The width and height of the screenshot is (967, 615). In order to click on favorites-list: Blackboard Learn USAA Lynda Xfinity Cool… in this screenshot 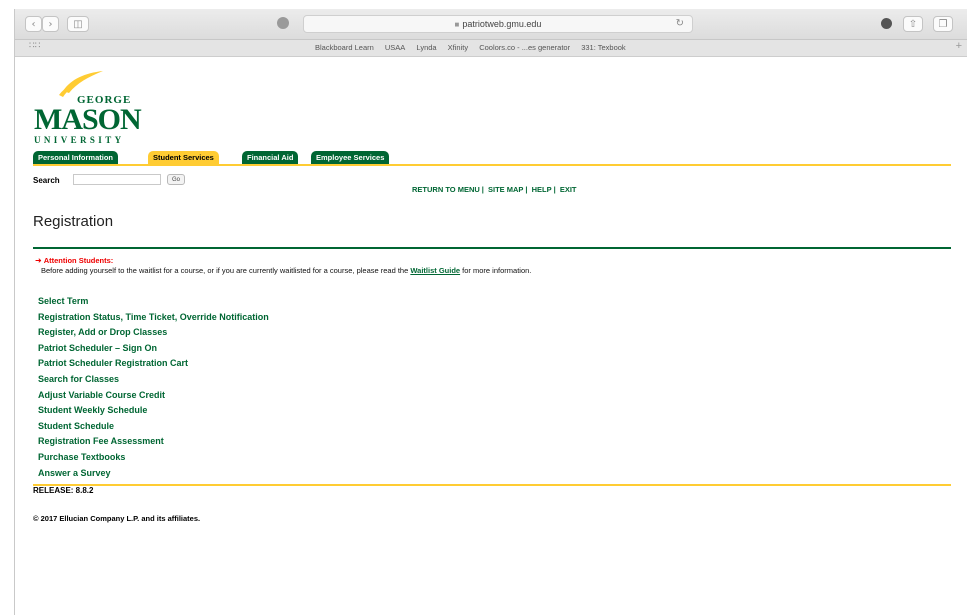, I will do `click(475, 47)`.